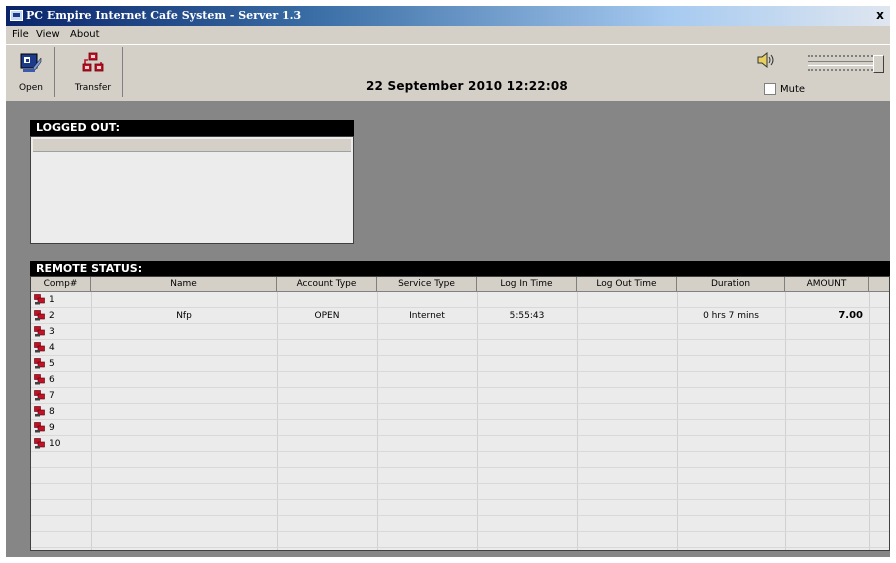 The height and width of the screenshot is (563, 896). I want to click on table-row: 6, so click(460, 380).